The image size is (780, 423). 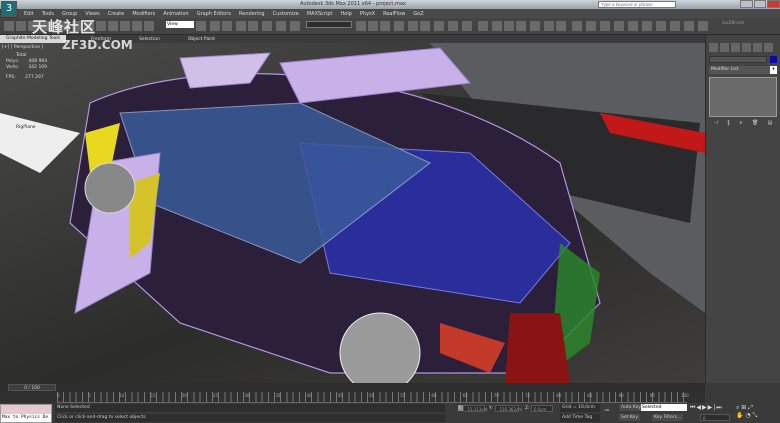 I want to click on menu-graph-editors: Graph Editors, so click(x=214, y=14).